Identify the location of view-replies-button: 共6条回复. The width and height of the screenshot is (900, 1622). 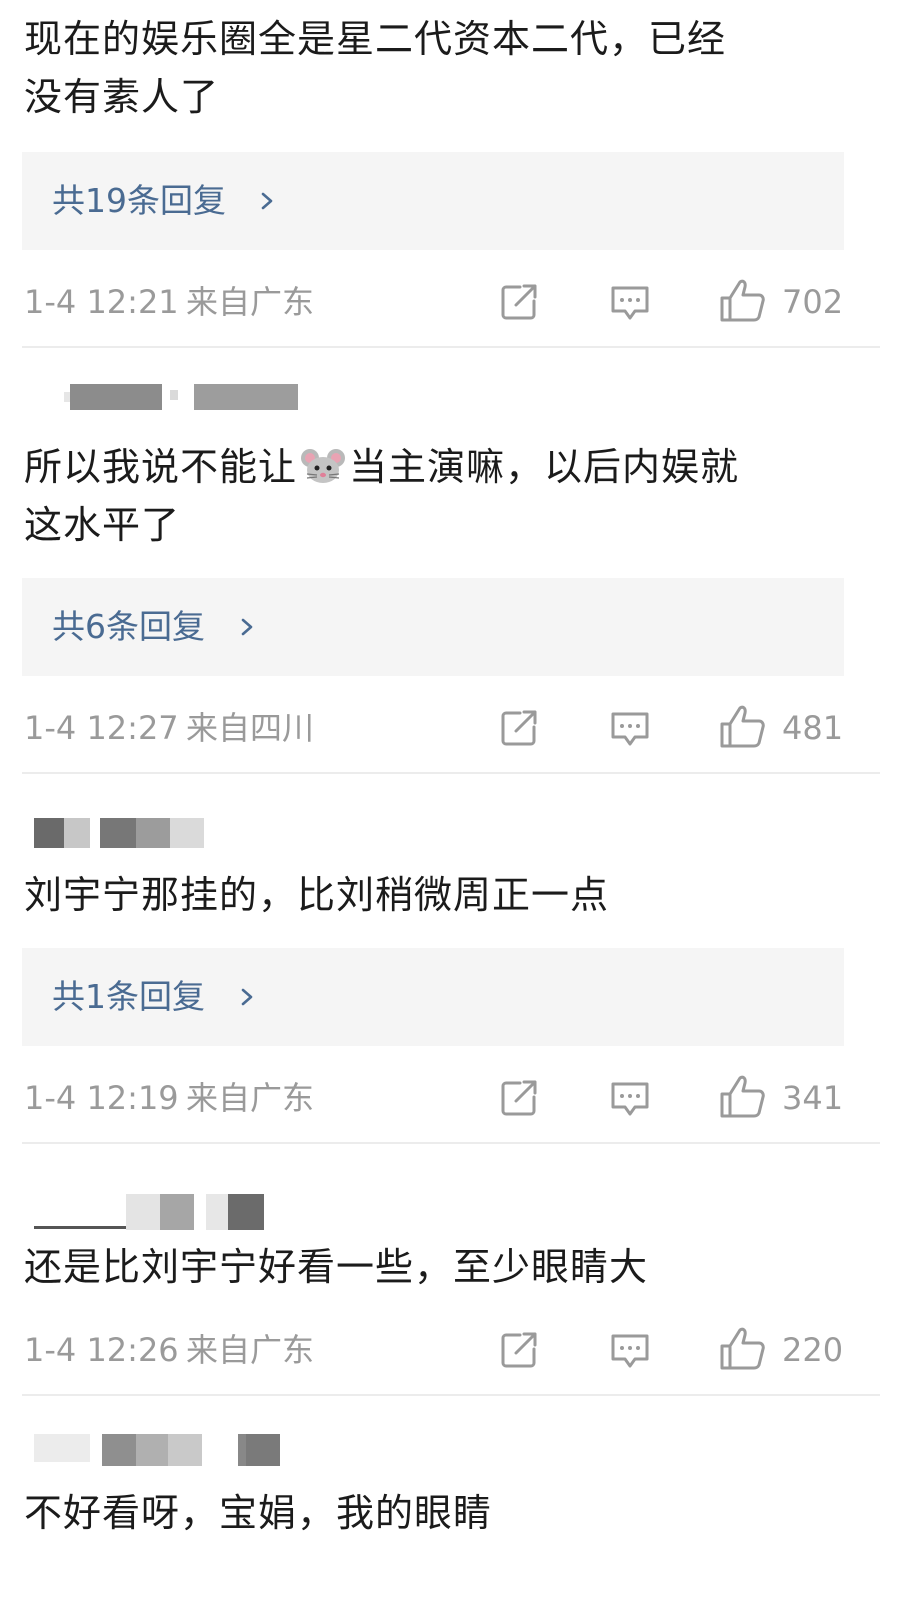
(433, 627).